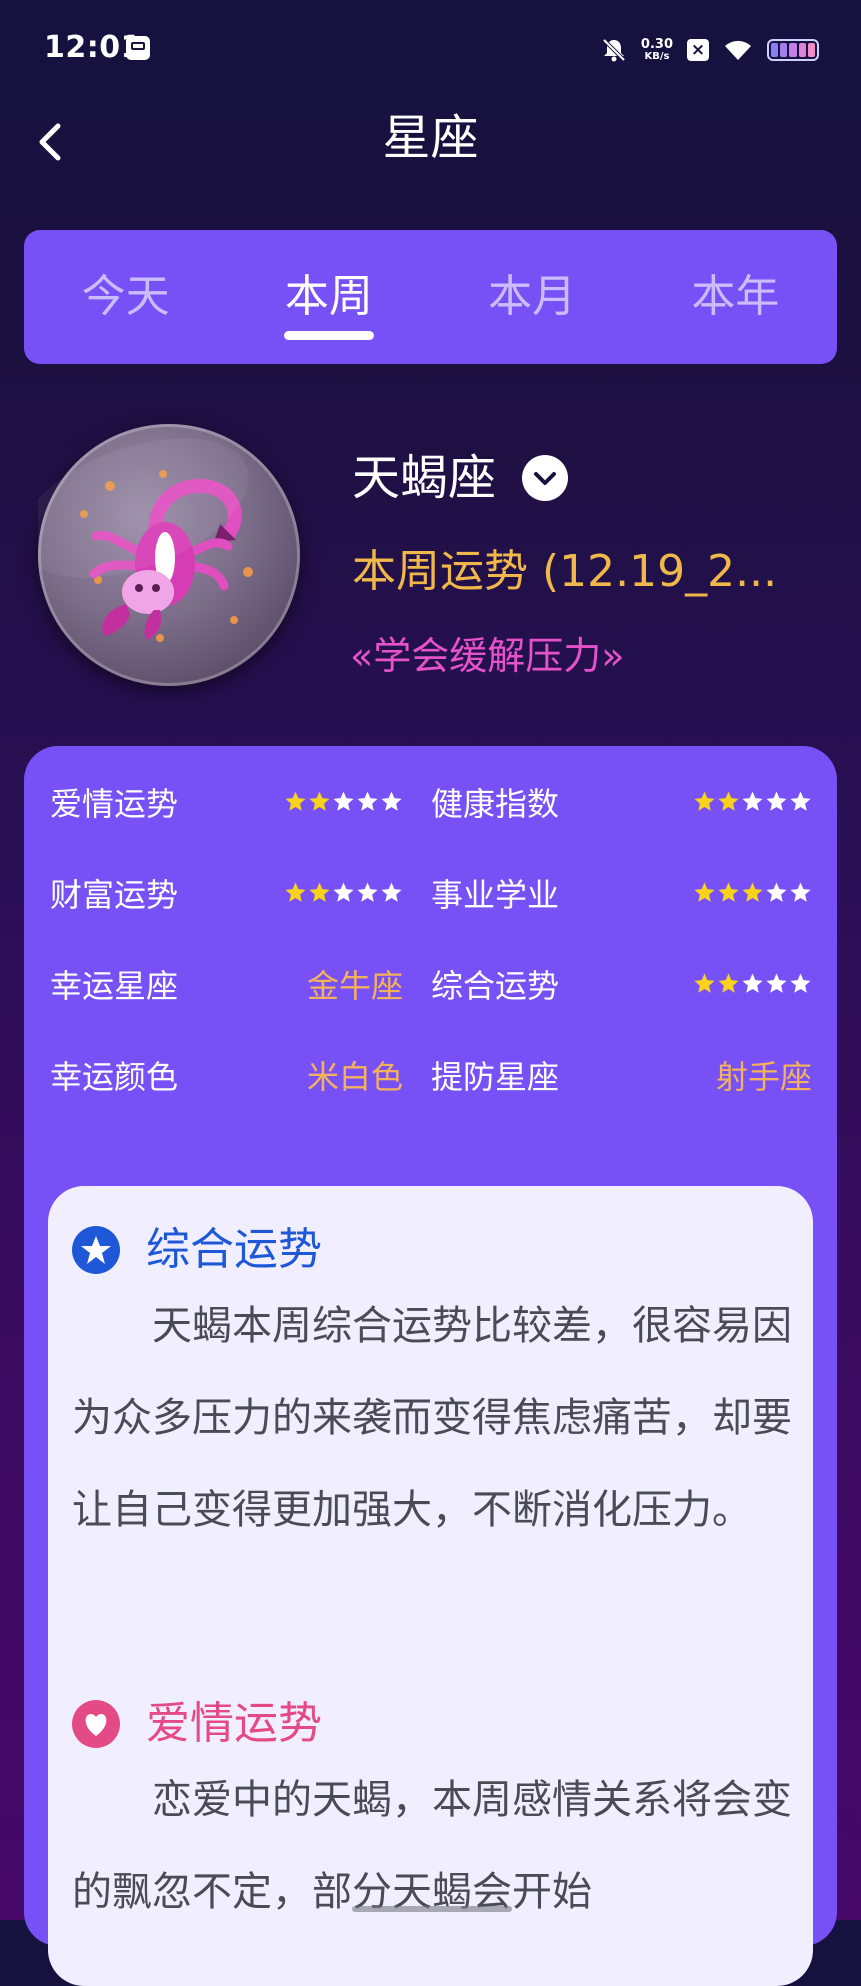  I want to click on chevron-down-icon, so click(545, 478).